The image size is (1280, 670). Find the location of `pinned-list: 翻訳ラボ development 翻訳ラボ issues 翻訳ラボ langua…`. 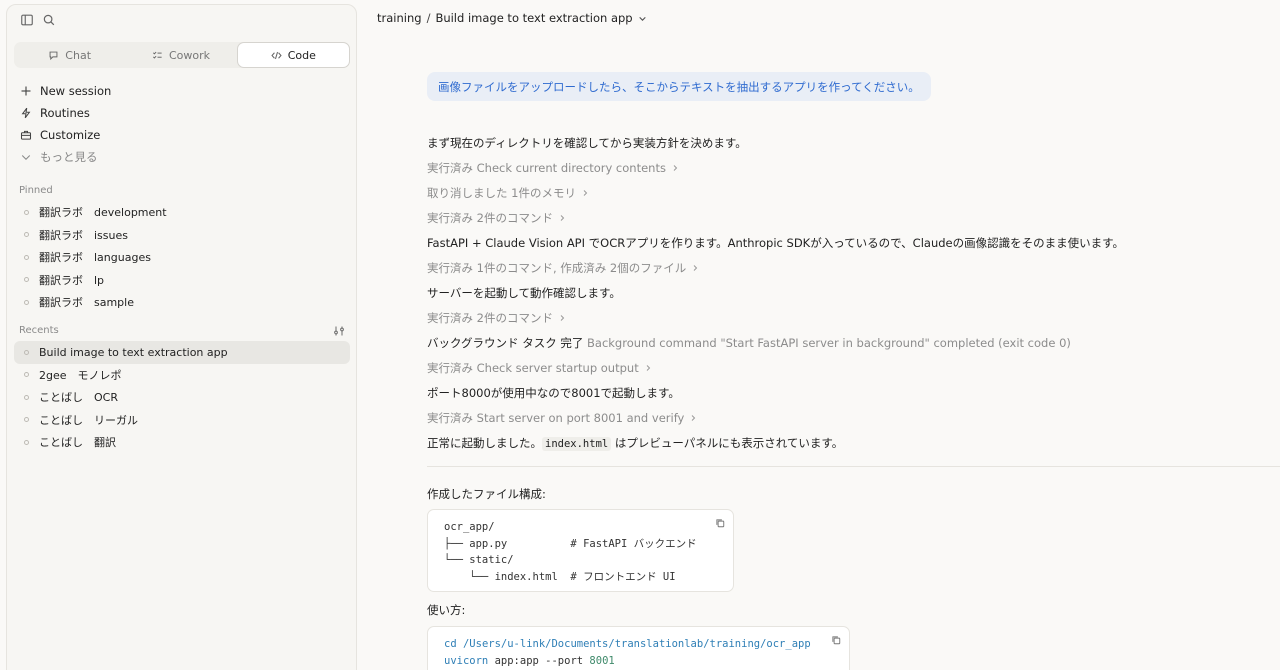

pinned-list: 翻訳ラボ development 翻訳ラボ issues 翻訳ラボ langua… is located at coordinates (182, 257).